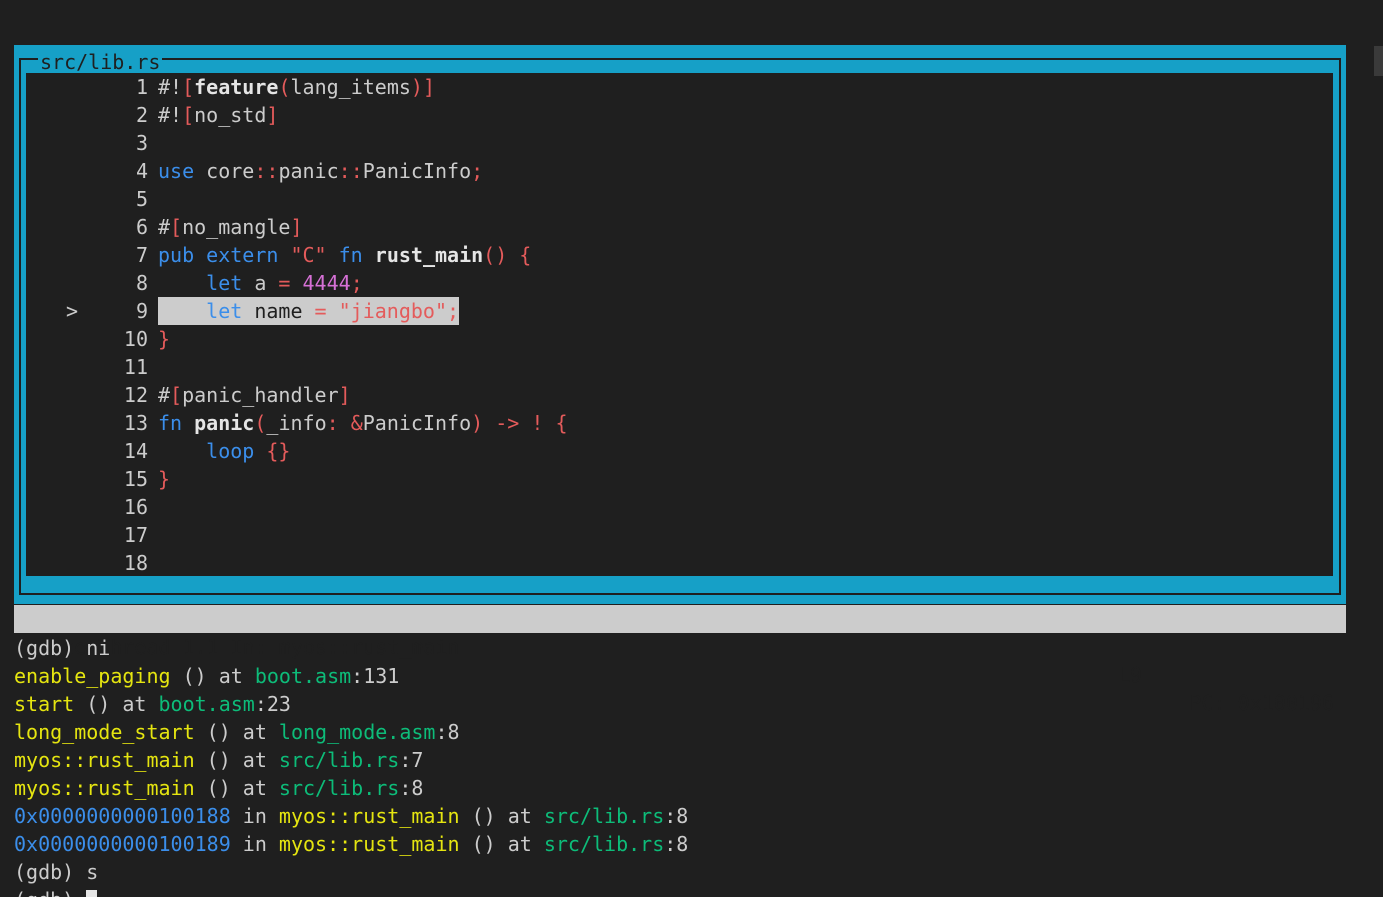 This screenshot has width=1383, height=897. Describe the element at coordinates (100, 62) in the screenshot. I see `source-window-title: src/lib.rs` at that location.